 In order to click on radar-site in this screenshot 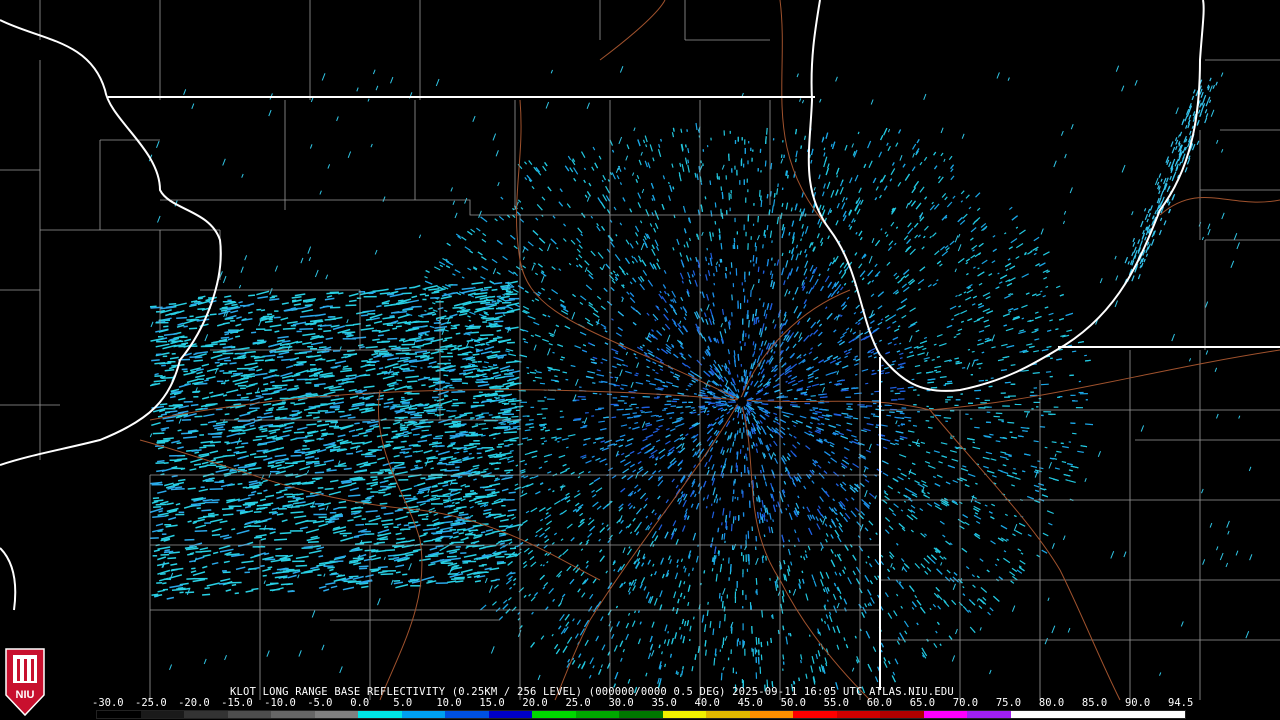, I will do `click(742, 402)`.